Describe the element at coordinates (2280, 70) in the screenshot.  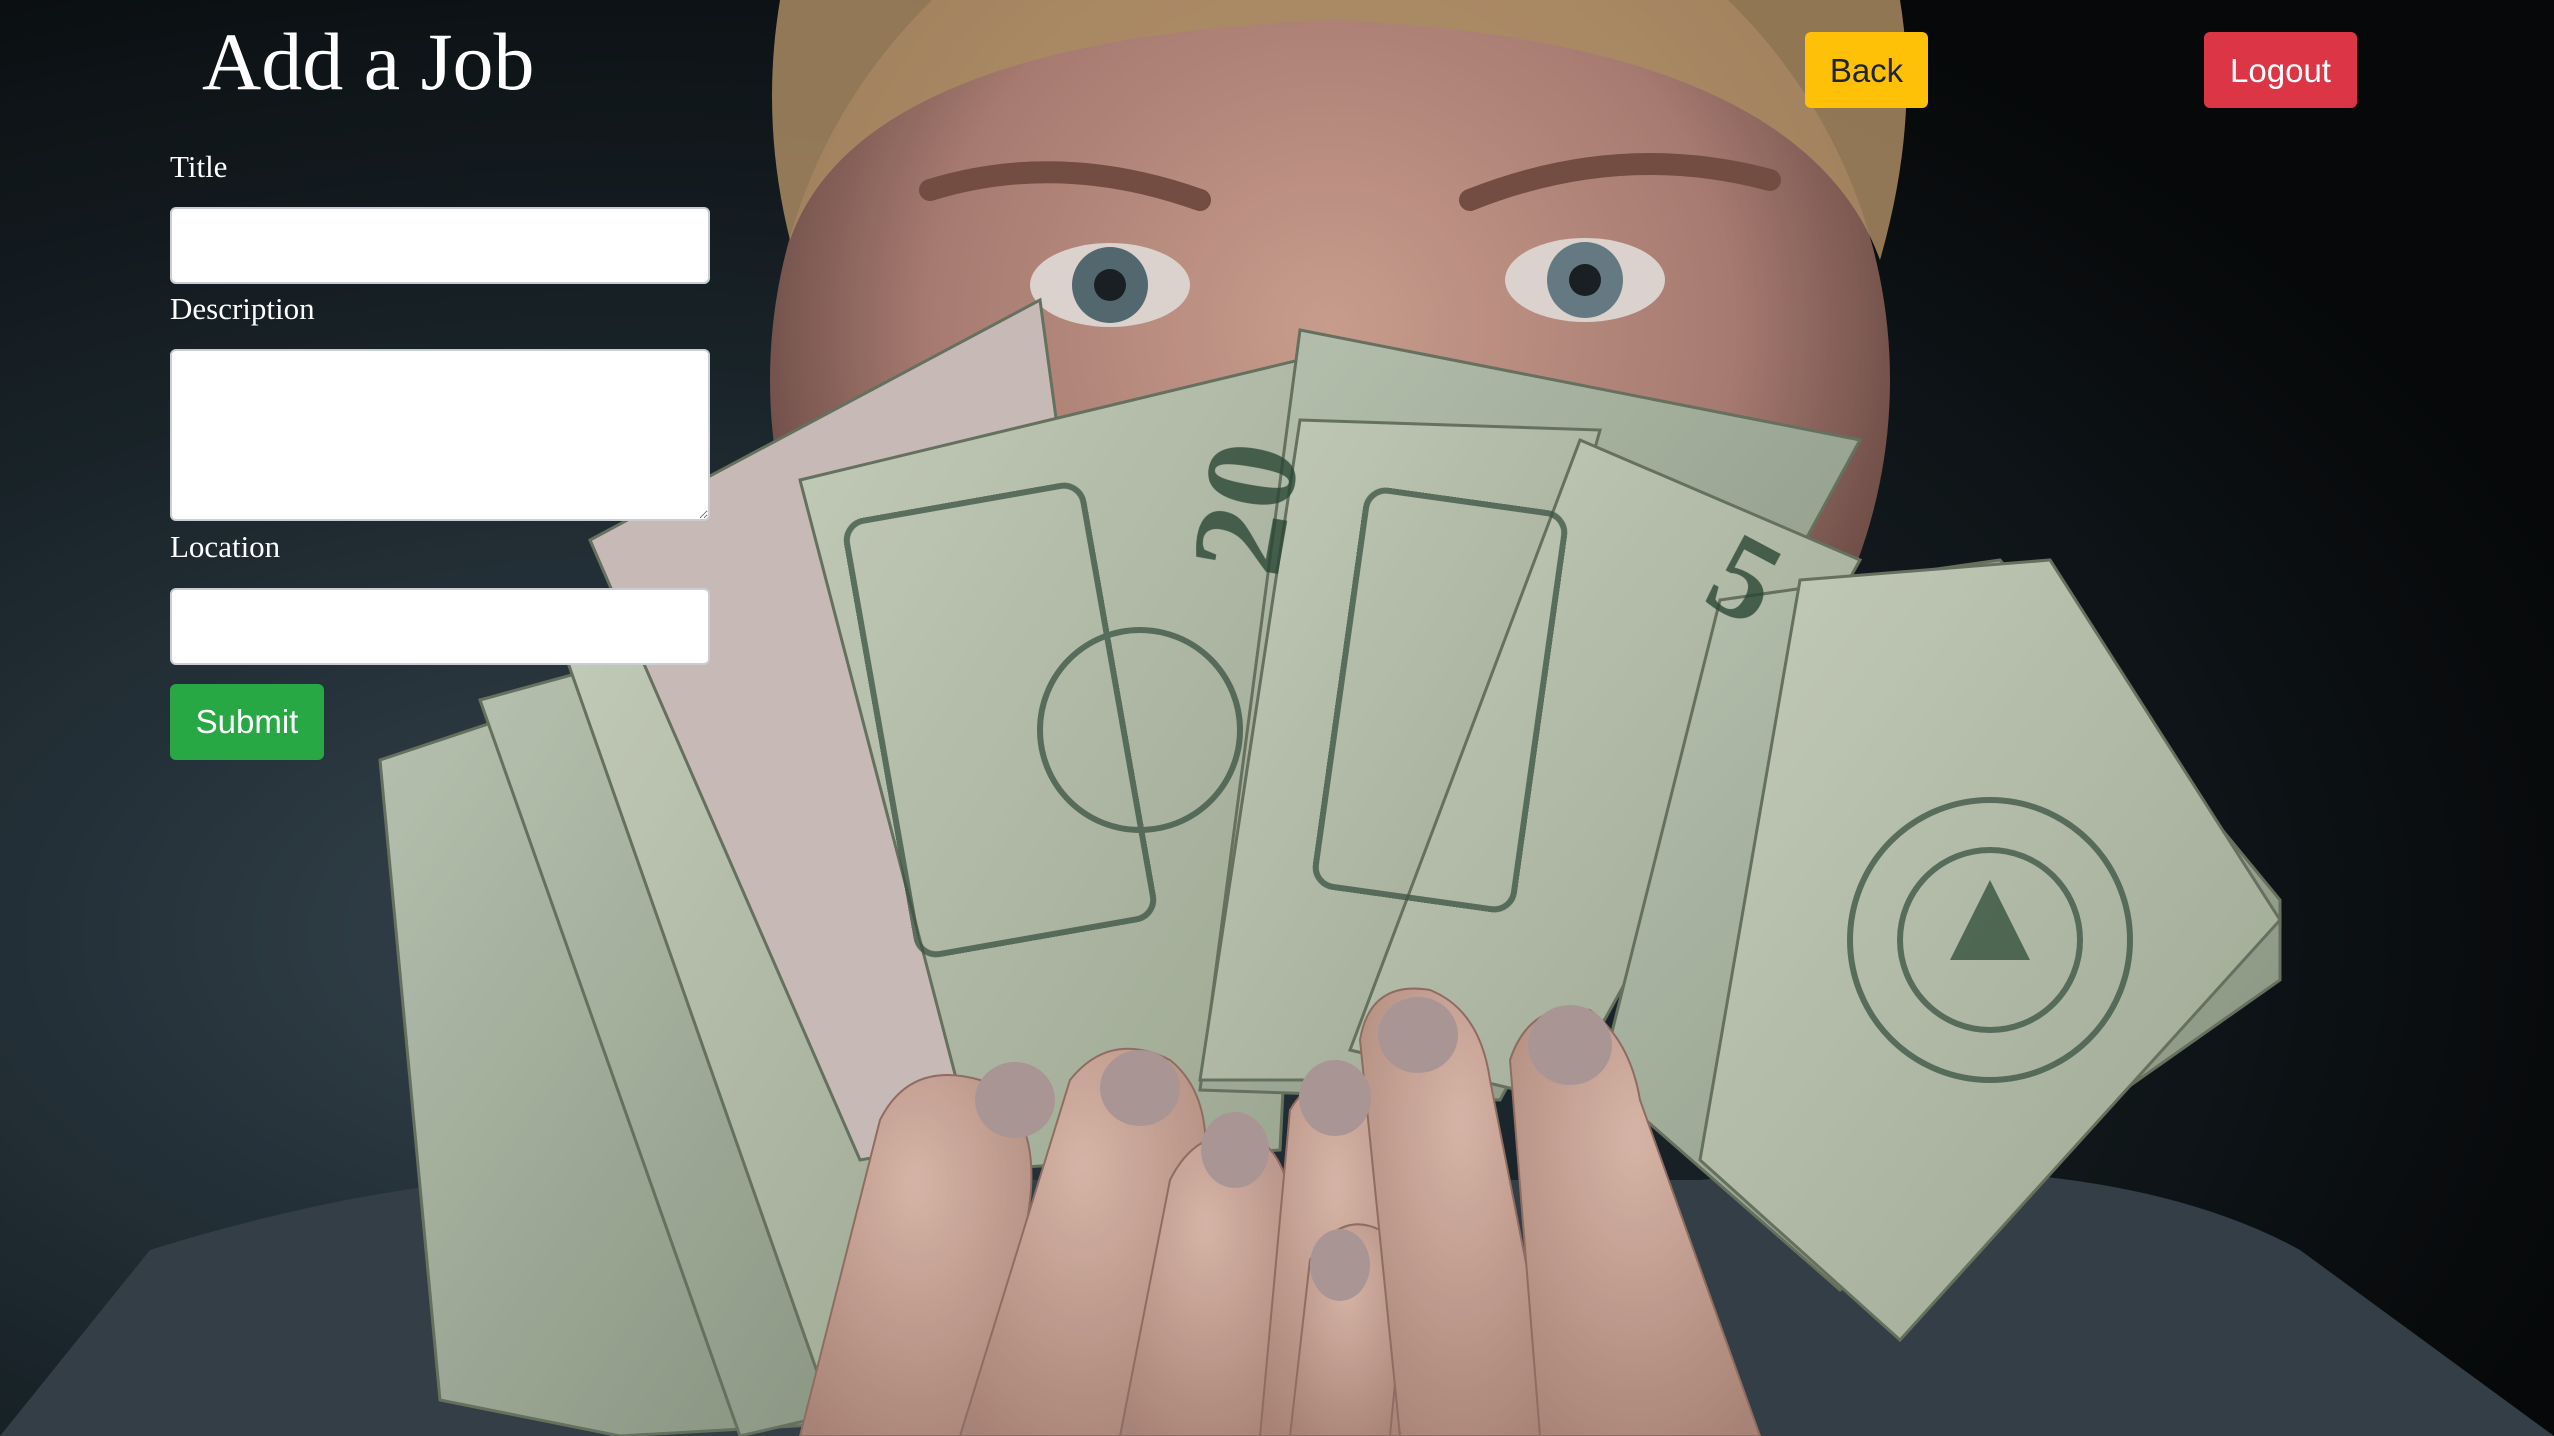
I see `logout-button: Logout` at that location.